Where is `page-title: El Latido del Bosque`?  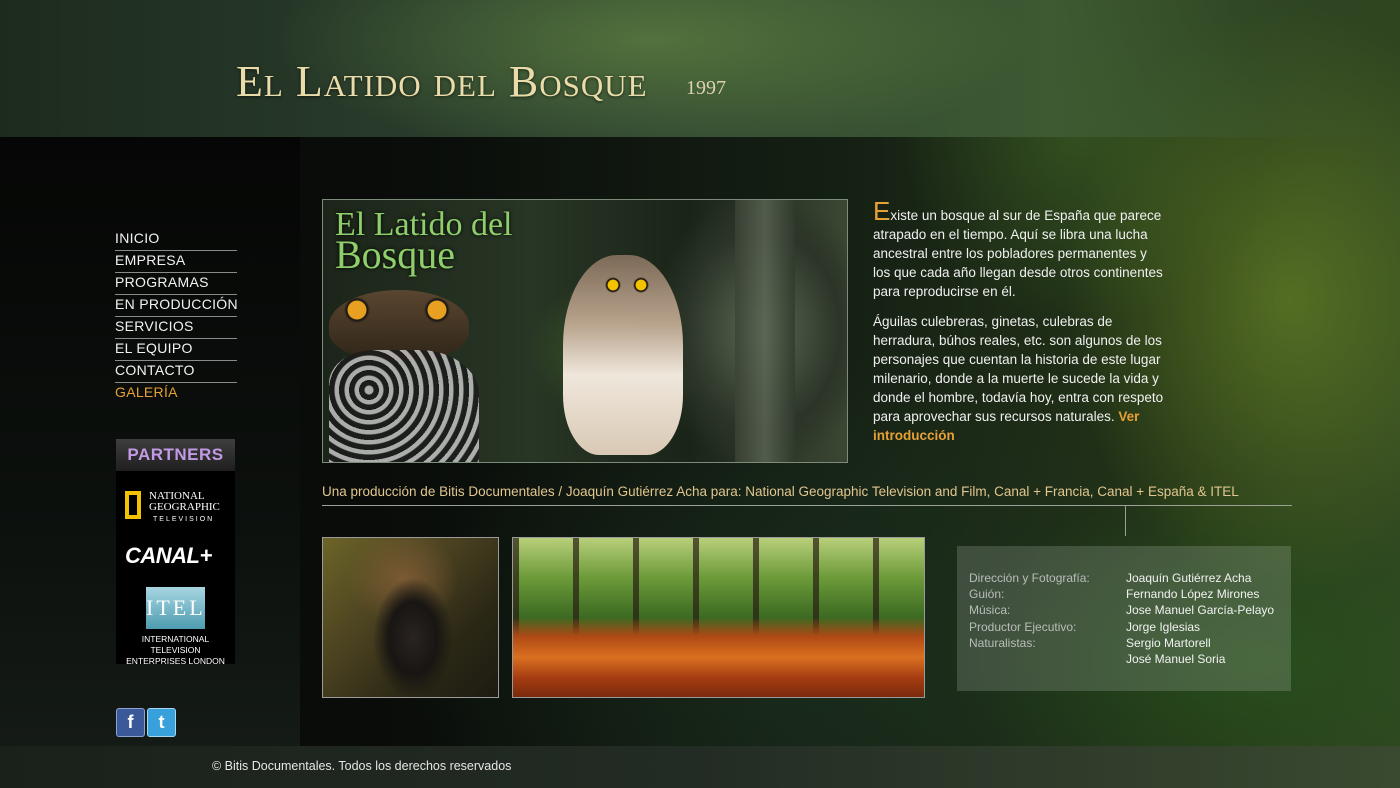 page-title: El Latido del Bosque is located at coordinates (442, 81).